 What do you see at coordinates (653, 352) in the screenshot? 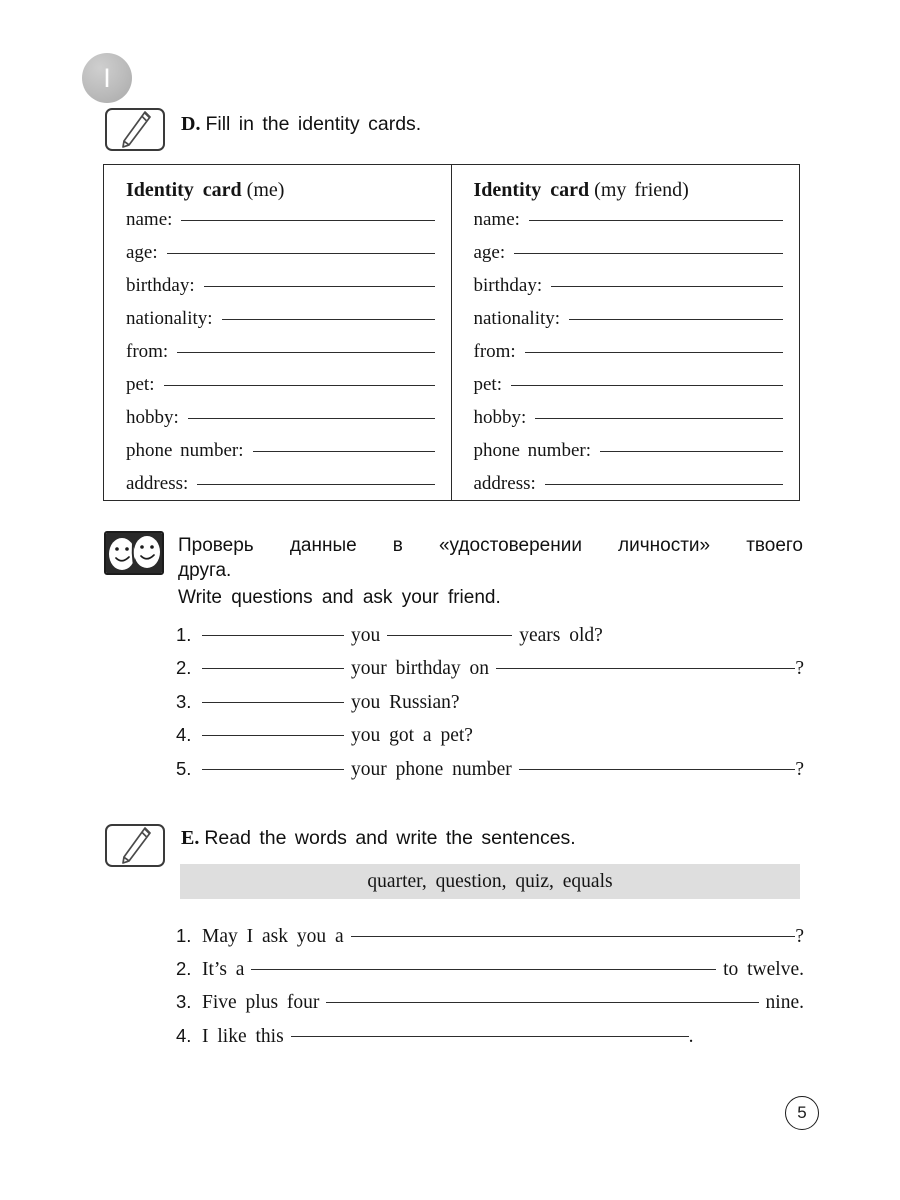
I see `friend-field-from-blank` at bounding box center [653, 352].